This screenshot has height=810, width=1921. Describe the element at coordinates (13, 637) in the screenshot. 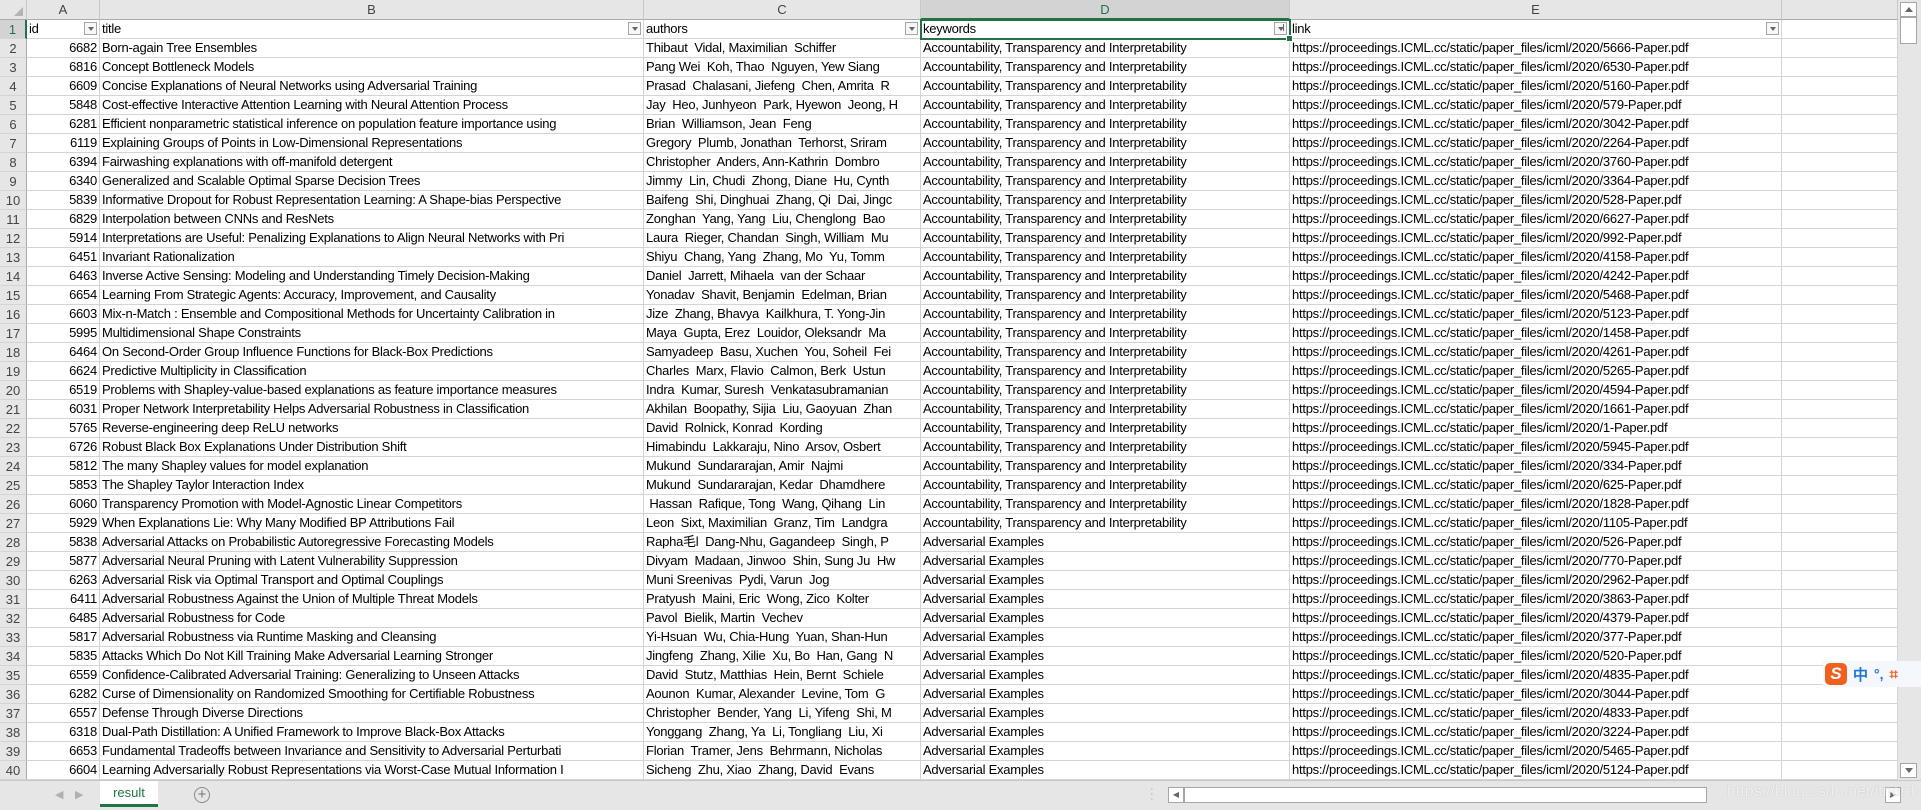

I see `row-header: 33` at that location.